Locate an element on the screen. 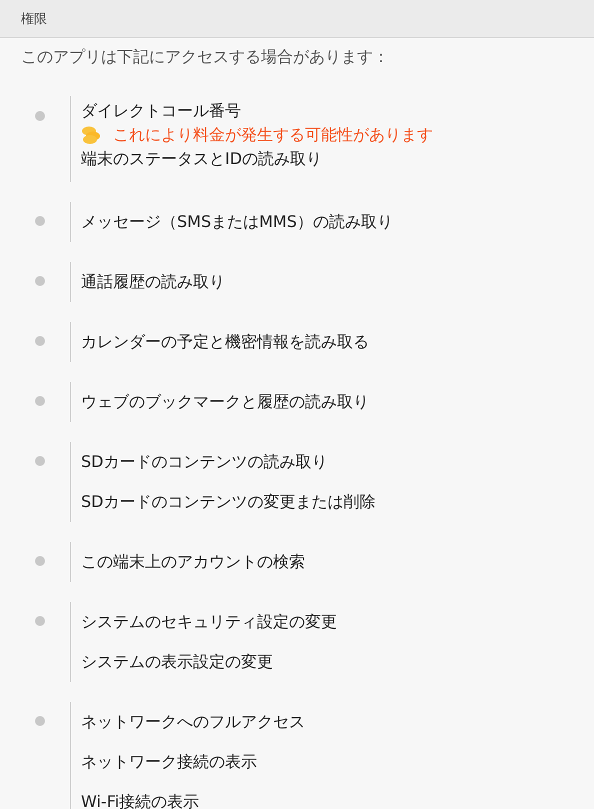 The image size is (594, 809). permission-text: ダイレクトコール番号 is located at coordinates (161, 111).